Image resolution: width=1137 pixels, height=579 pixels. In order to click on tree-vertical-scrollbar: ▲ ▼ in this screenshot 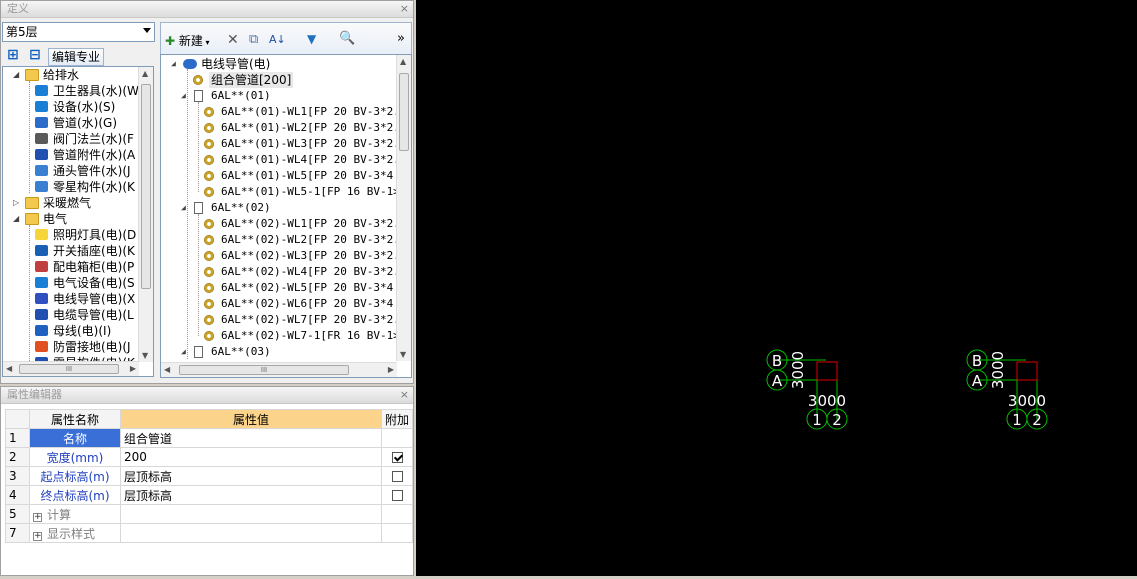, I will do `click(145, 214)`.